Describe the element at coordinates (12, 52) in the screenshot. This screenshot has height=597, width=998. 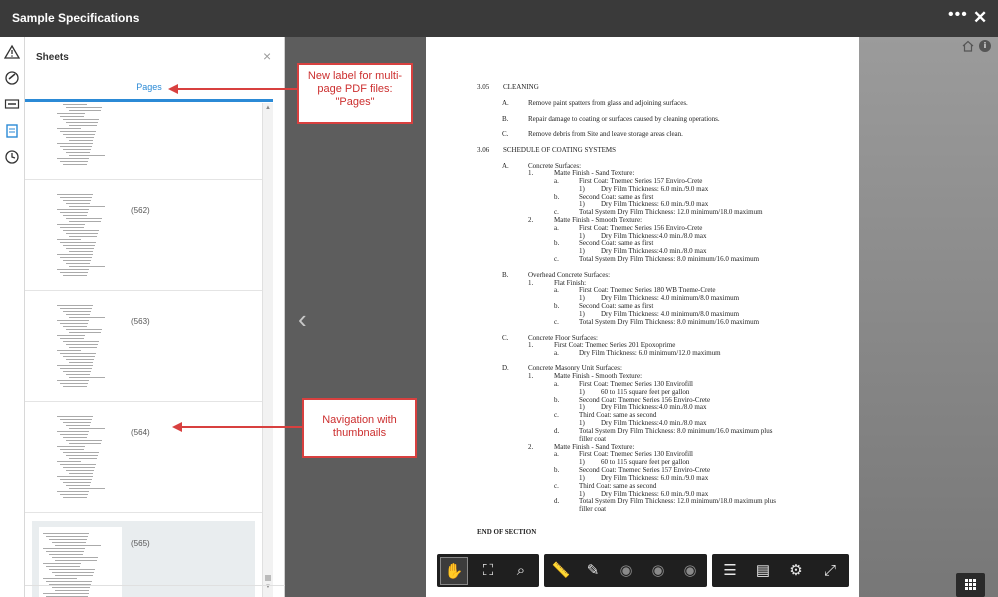
I see `warning-icon` at that location.